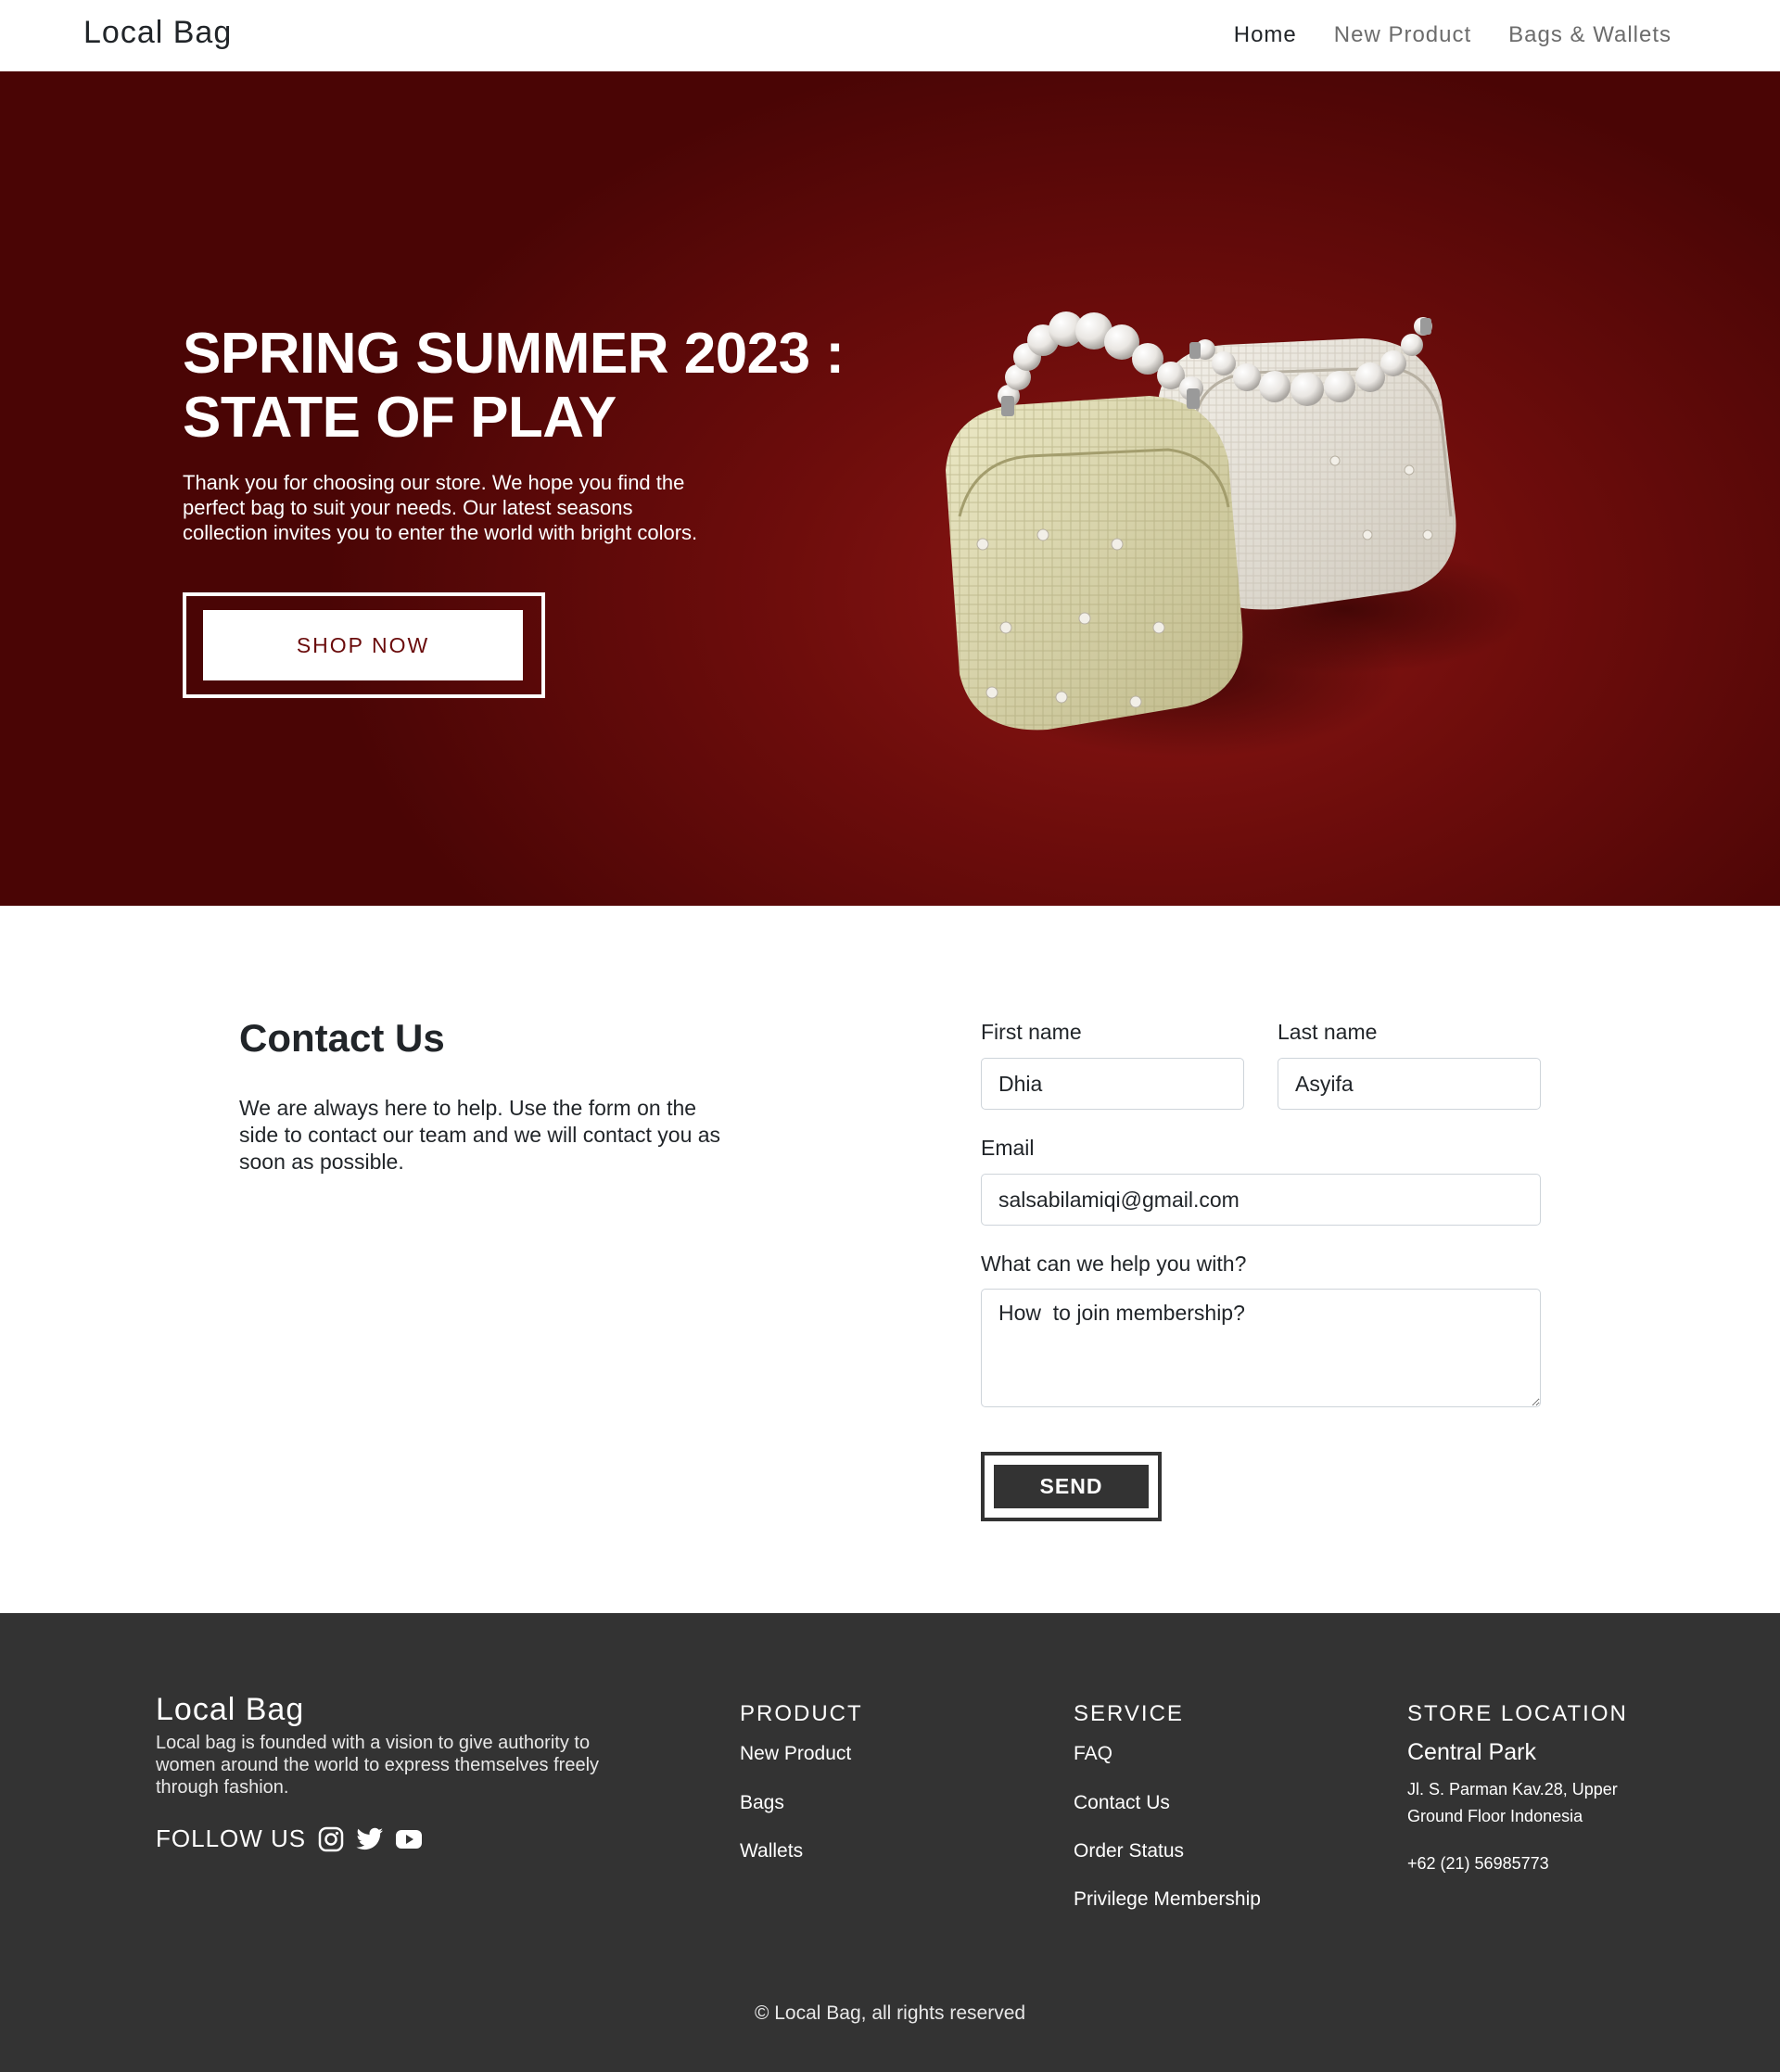  I want to click on brand-logo: Local Bag, so click(157, 33).